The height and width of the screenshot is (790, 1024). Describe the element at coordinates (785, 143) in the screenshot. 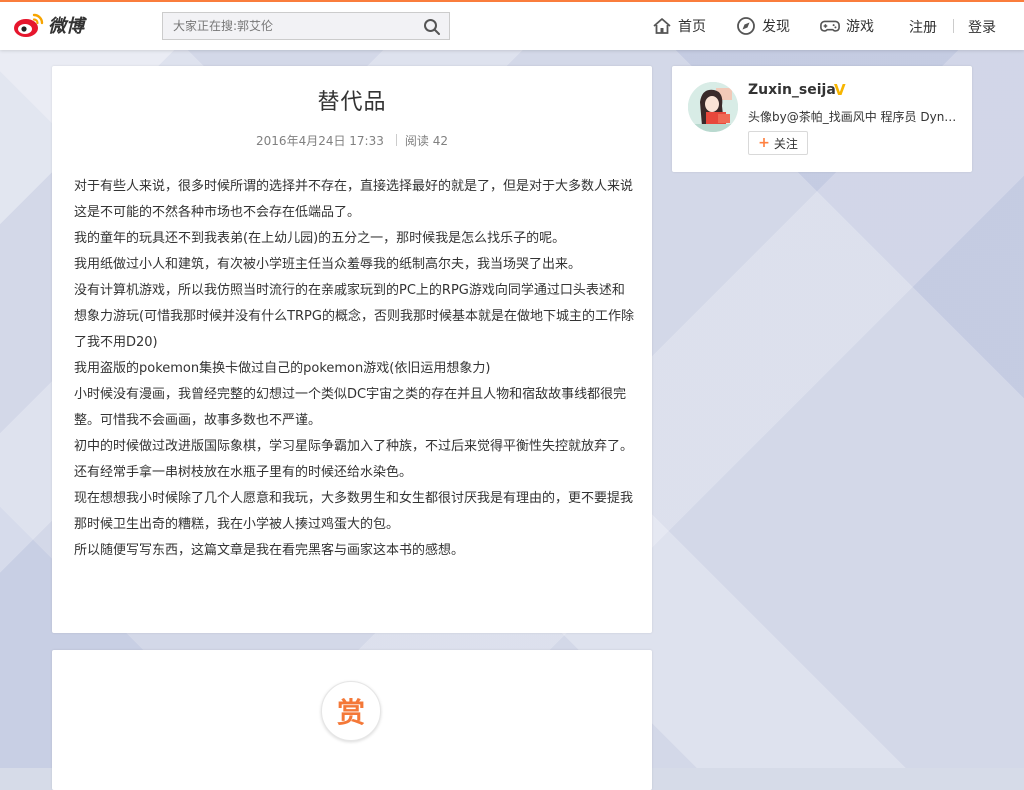

I see `follow-label: 关注` at that location.